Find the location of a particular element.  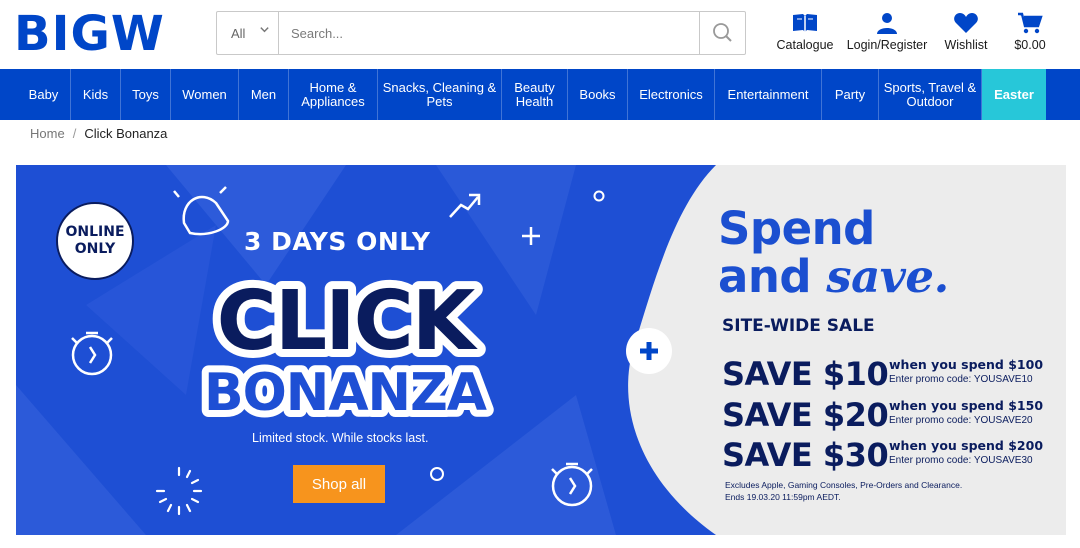

limited-stock-text: Limited stock. While stocks last. is located at coordinates (340, 438).